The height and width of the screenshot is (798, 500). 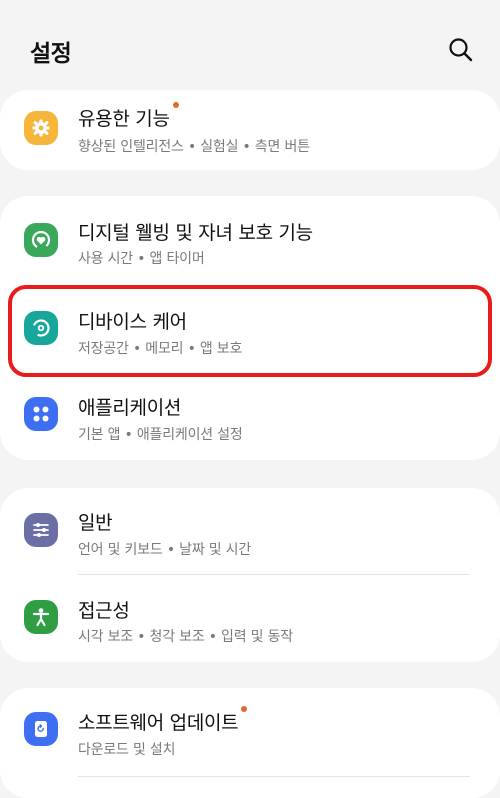 I want to click on settings-item-subtitle: 사용 시간 • 앱 타이머, so click(x=141, y=259).